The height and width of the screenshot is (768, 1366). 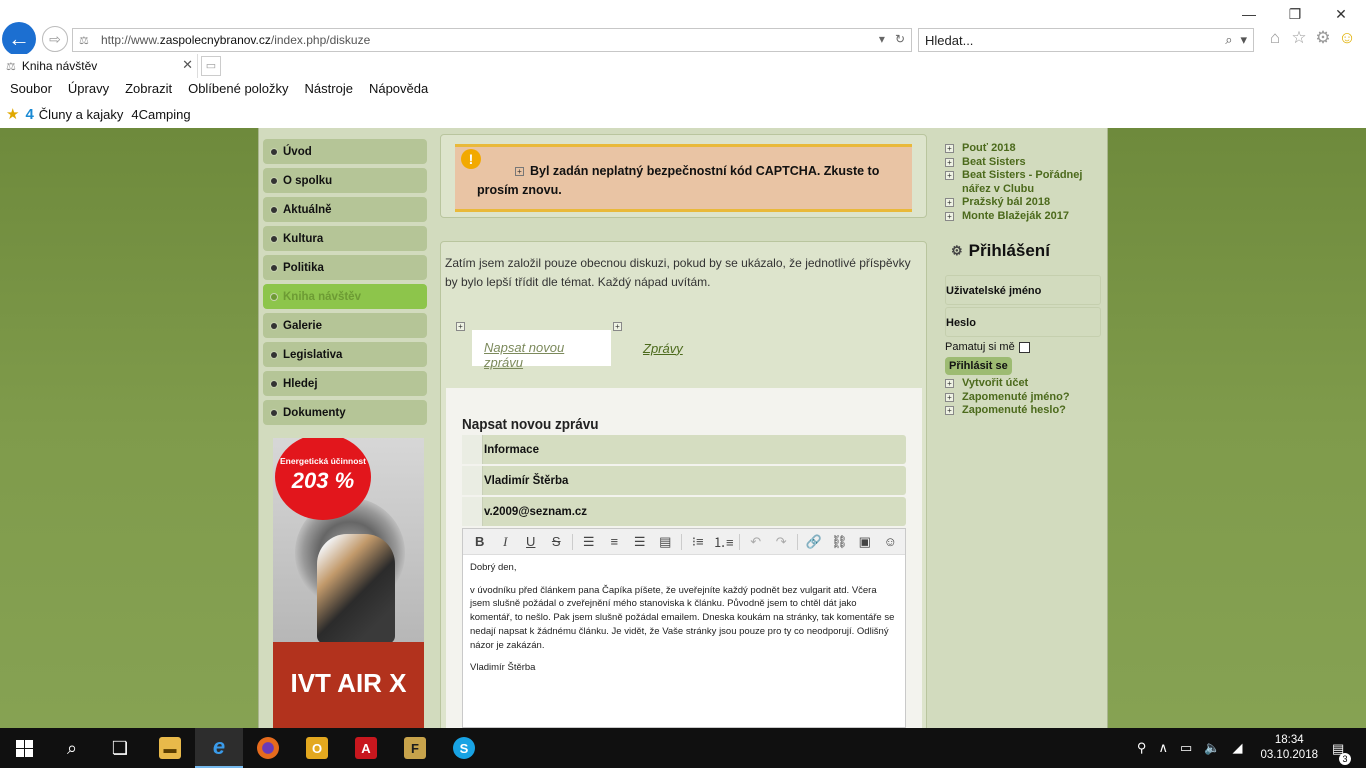 What do you see at coordinates (1023, 398) in the screenshot?
I see `forgot-username-link: + Zapomenuté jméno?` at bounding box center [1023, 398].